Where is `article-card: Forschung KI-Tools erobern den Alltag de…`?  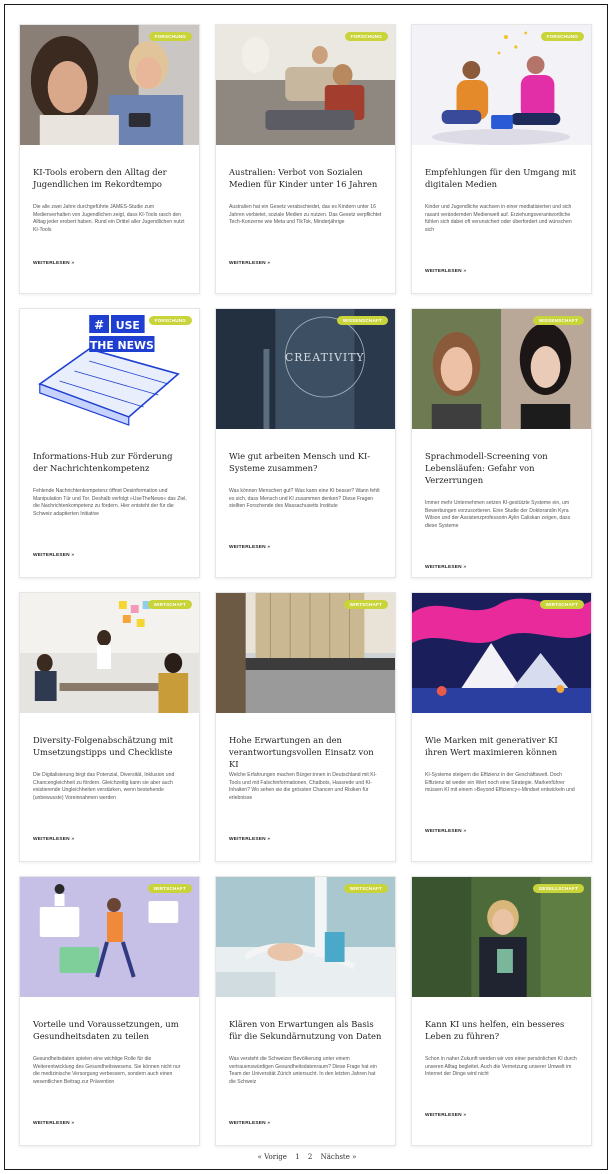
article-card: Forschung KI-Tools erobern den Alltag de… is located at coordinates (109, 159).